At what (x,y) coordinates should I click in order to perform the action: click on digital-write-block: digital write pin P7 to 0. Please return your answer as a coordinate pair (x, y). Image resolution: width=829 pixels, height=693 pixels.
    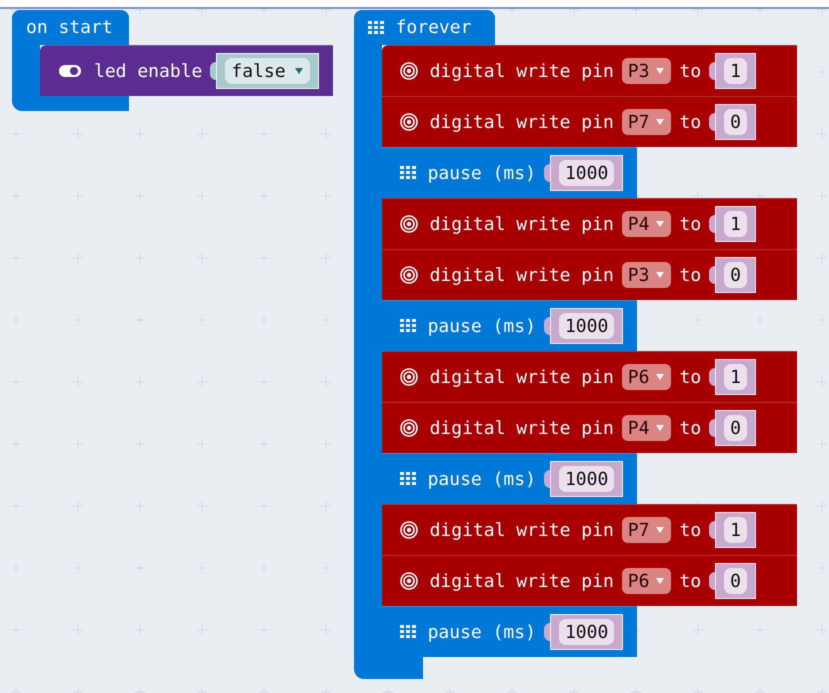
    Looking at the image, I should click on (589, 121).